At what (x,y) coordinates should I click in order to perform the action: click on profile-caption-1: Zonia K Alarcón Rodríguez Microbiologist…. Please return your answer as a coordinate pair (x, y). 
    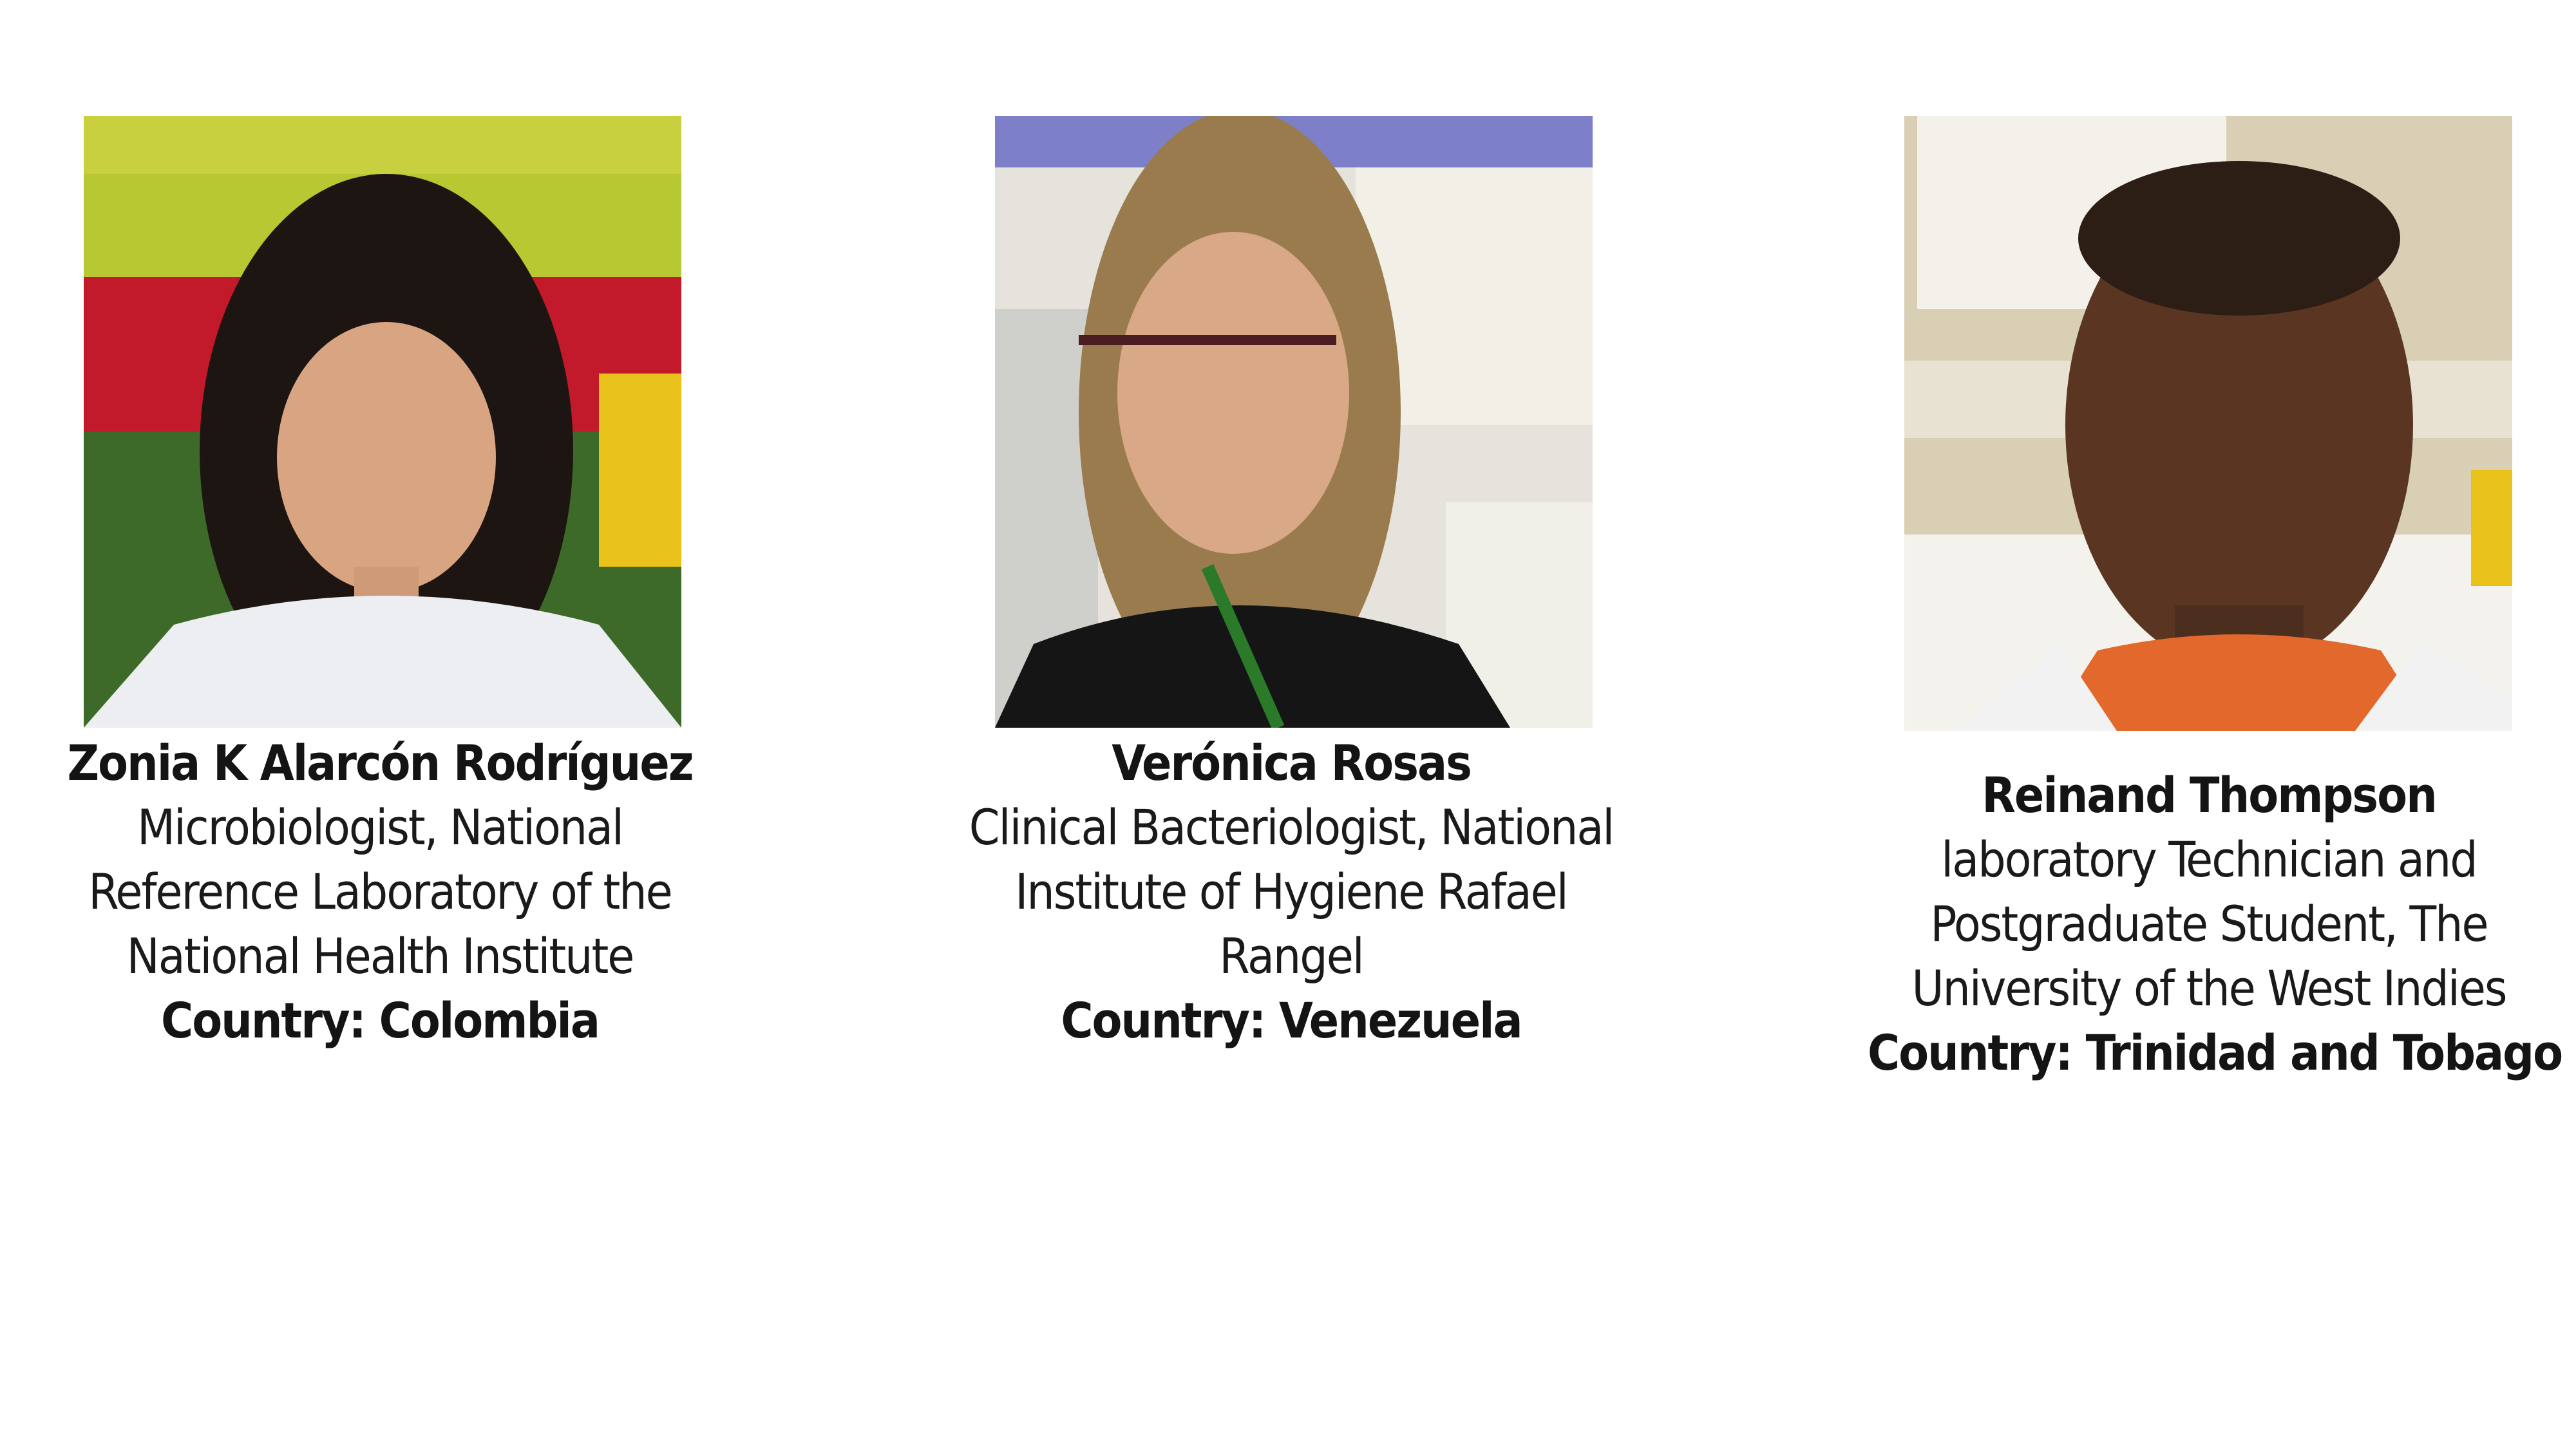
    Looking at the image, I should click on (380, 892).